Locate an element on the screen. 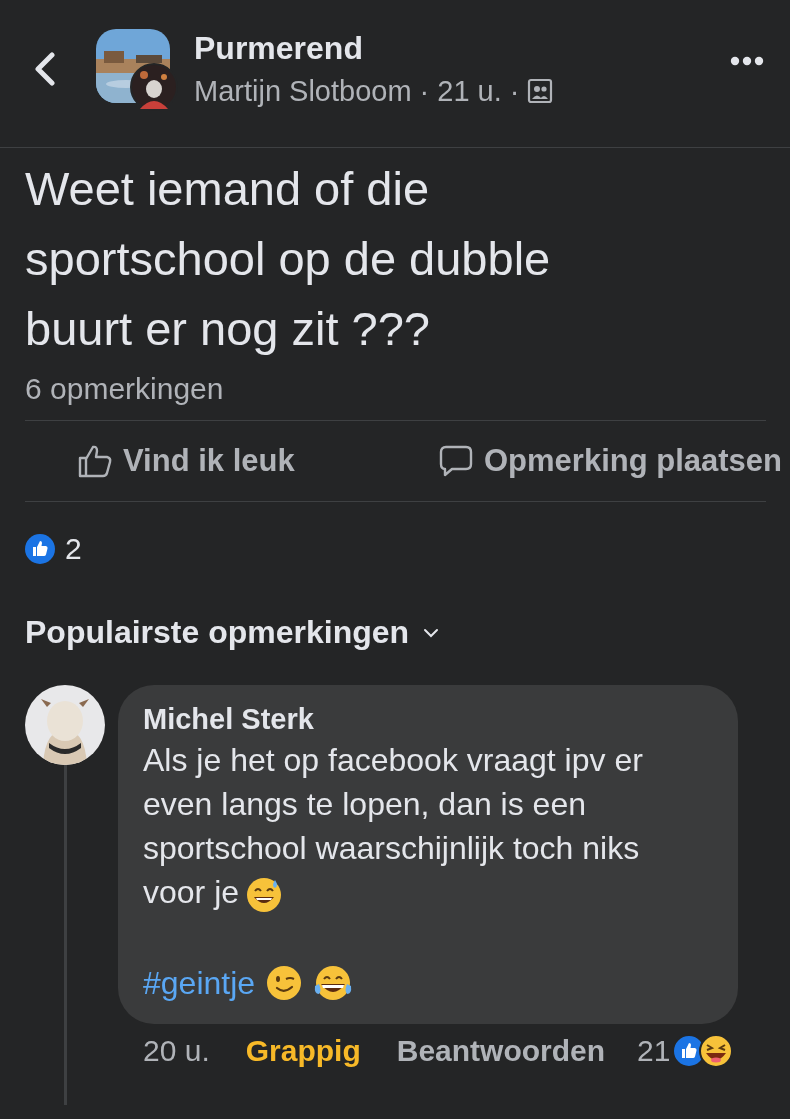 Image resolution: width=790 pixels, height=1119 pixels. thumbs-up-icon is located at coordinates (95, 461).